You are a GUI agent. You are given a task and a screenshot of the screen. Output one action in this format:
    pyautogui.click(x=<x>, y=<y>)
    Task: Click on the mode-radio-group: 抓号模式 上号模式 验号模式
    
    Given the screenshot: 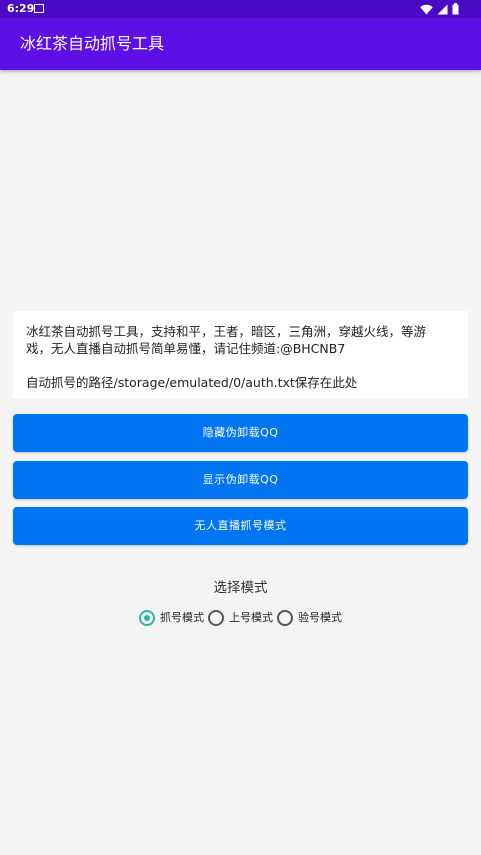 What is the action you would take?
    pyautogui.click(x=242, y=618)
    